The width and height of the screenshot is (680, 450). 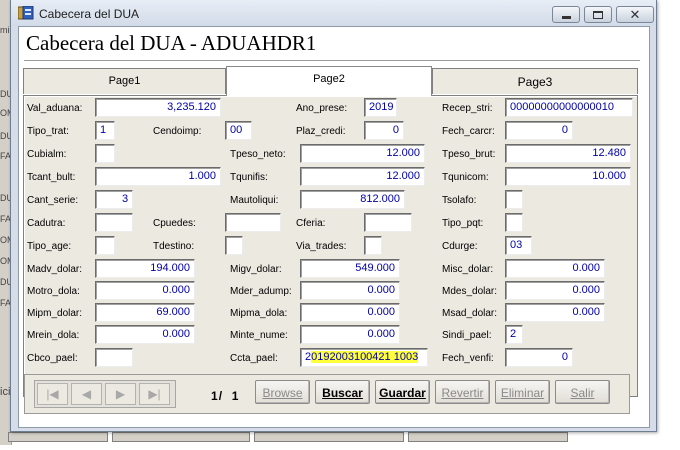 I want to click on window-title: Cabecera del DUA, so click(x=89, y=14).